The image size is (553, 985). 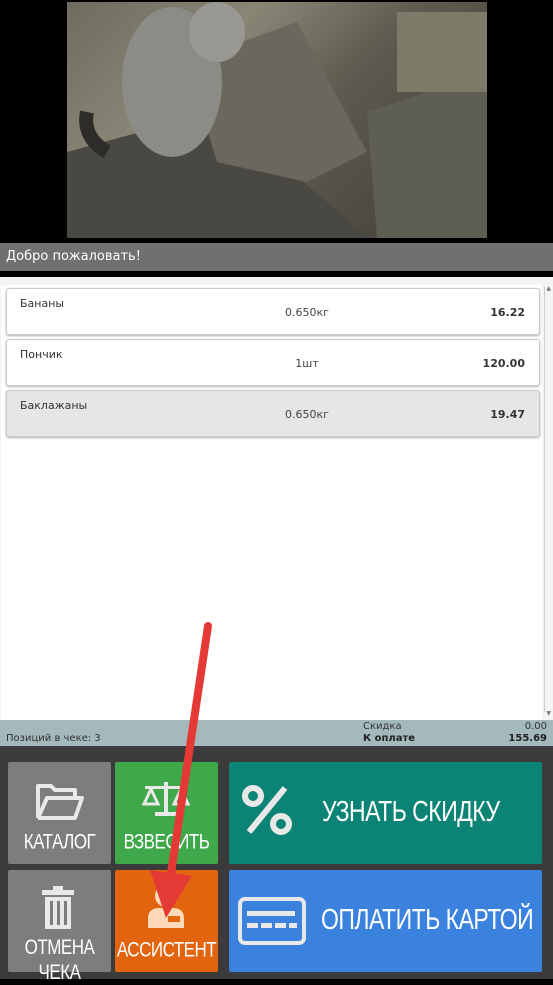 I want to click on assistant-label: АССИСТЕНТ, so click(x=166, y=949).